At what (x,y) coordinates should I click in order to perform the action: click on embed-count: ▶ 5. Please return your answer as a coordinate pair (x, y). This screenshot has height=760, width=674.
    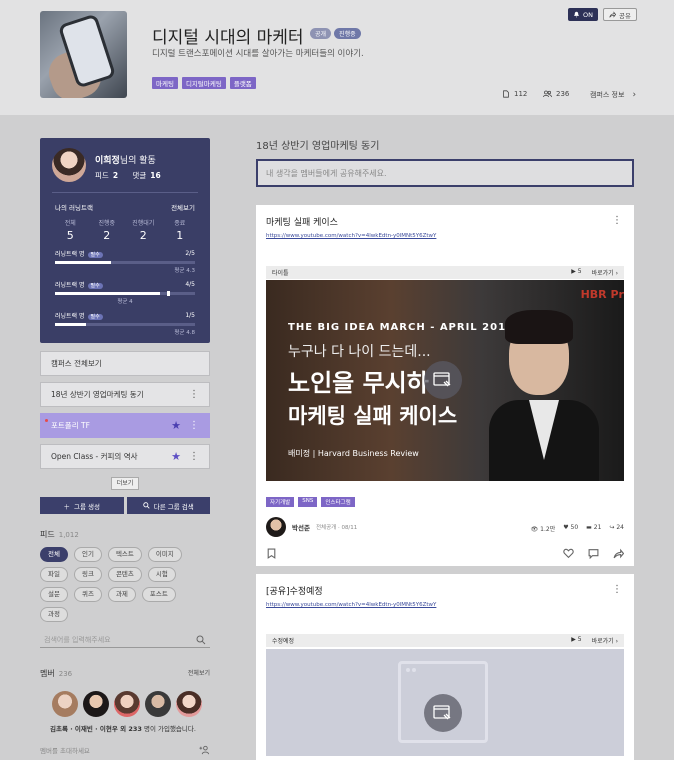
    Looking at the image, I should click on (576, 271).